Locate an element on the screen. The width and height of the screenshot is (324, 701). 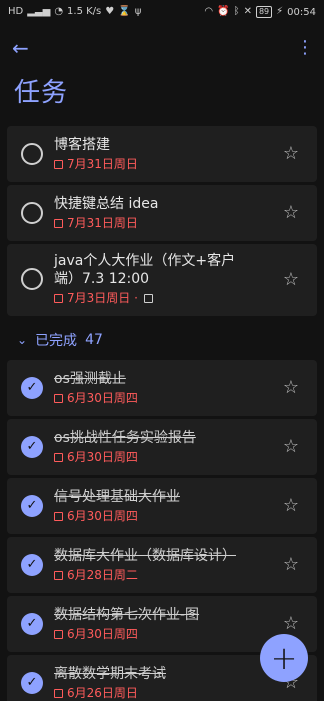
mute-icon: ✕ is located at coordinates (247, 11).